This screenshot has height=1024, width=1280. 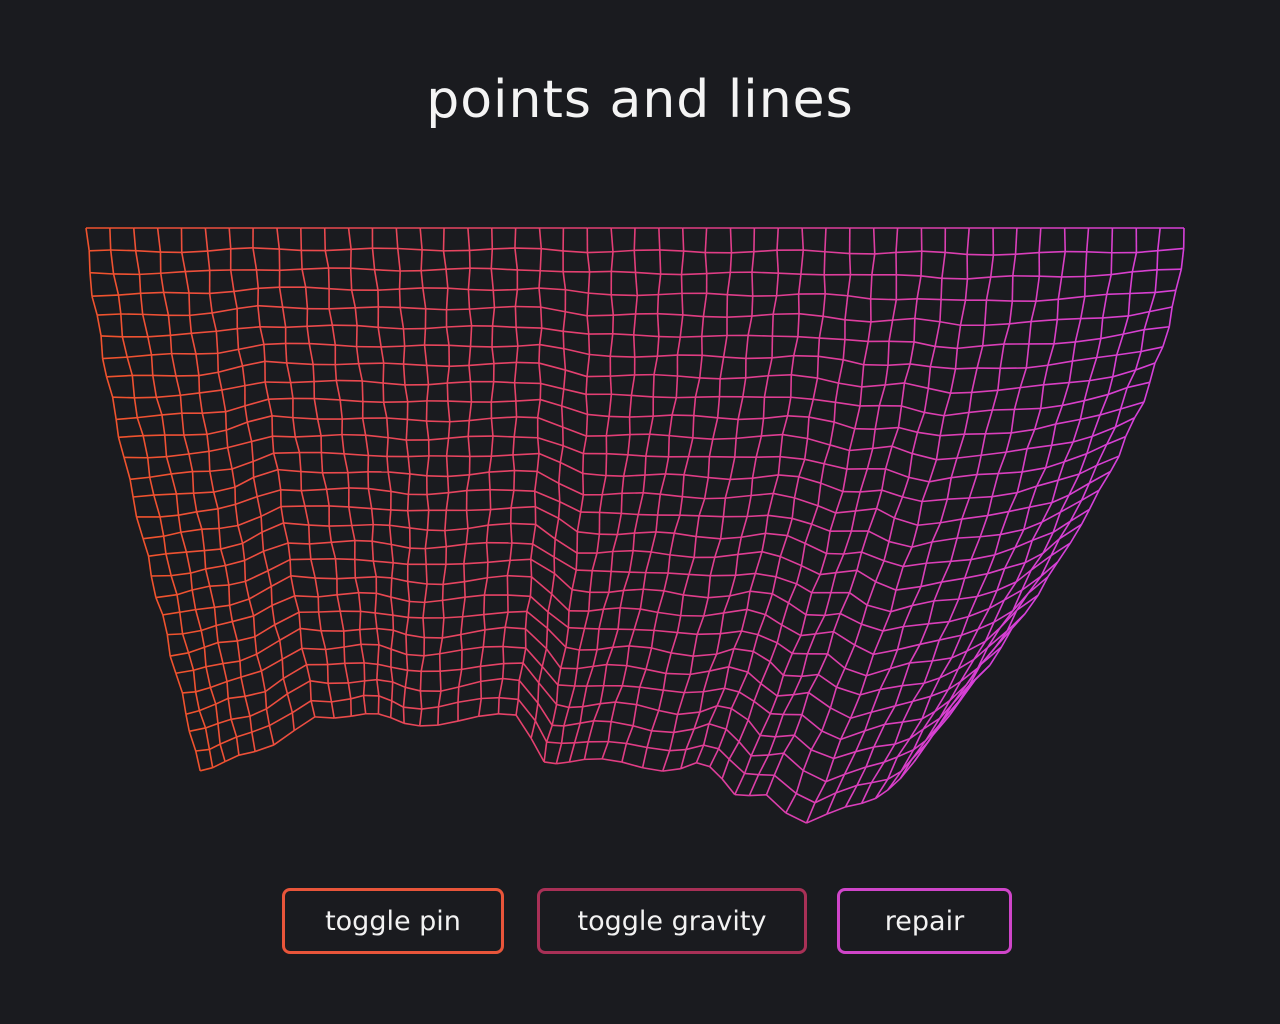 What do you see at coordinates (672, 921) in the screenshot?
I see `toggle-gravity-button: toggle gravity` at bounding box center [672, 921].